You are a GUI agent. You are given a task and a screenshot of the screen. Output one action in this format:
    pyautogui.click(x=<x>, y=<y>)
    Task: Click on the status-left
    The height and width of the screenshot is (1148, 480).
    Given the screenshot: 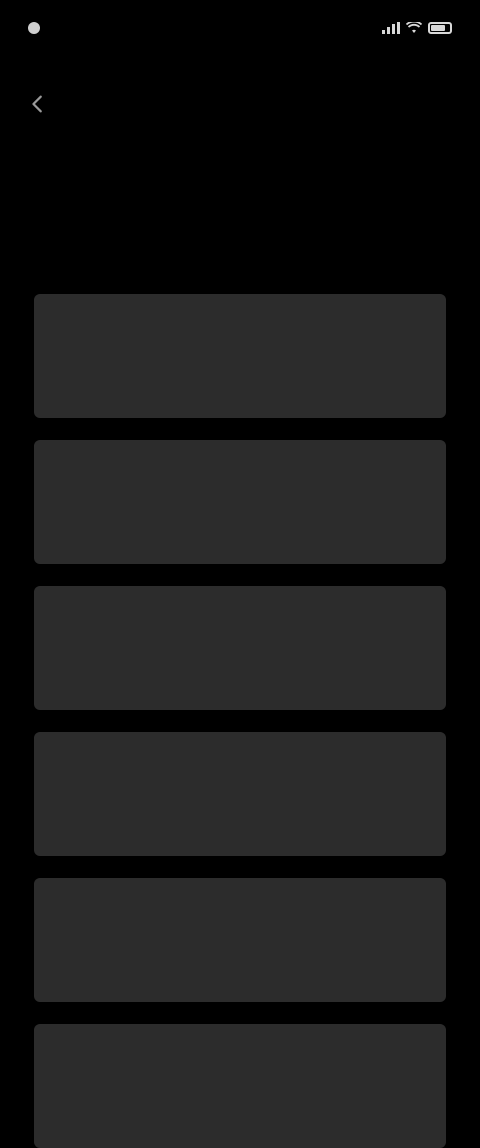 What is the action you would take?
    pyautogui.click(x=38, y=28)
    